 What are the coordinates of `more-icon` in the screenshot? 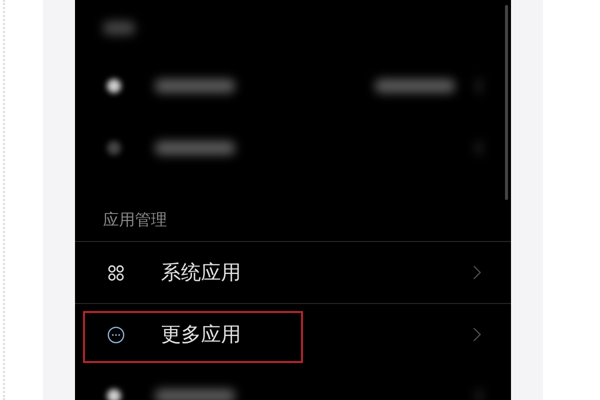 It's located at (116, 335).